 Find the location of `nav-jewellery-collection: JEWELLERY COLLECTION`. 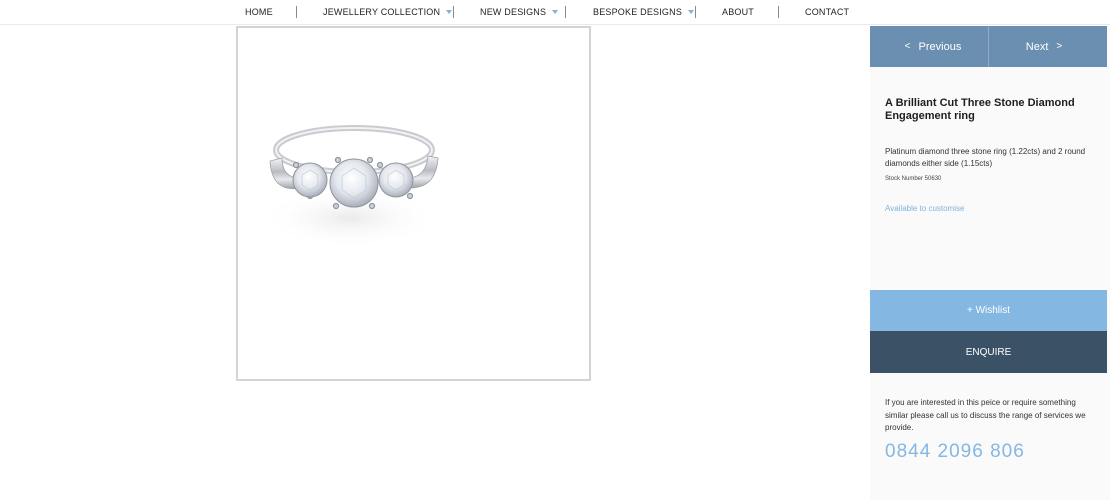

nav-jewellery-collection: JEWELLERY COLLECTION is located at coordinates (388, 12).